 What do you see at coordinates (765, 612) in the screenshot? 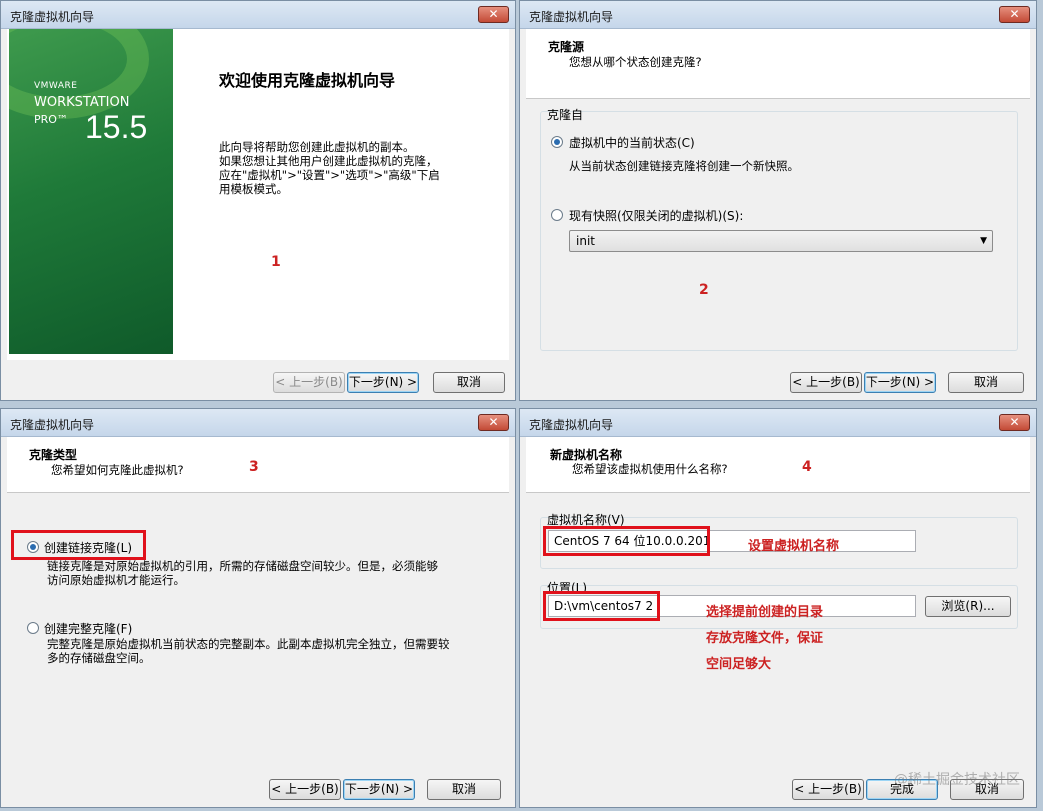
I see `location-annotation-1: 选择提前创建的目录` at bounding box center [765, 612].